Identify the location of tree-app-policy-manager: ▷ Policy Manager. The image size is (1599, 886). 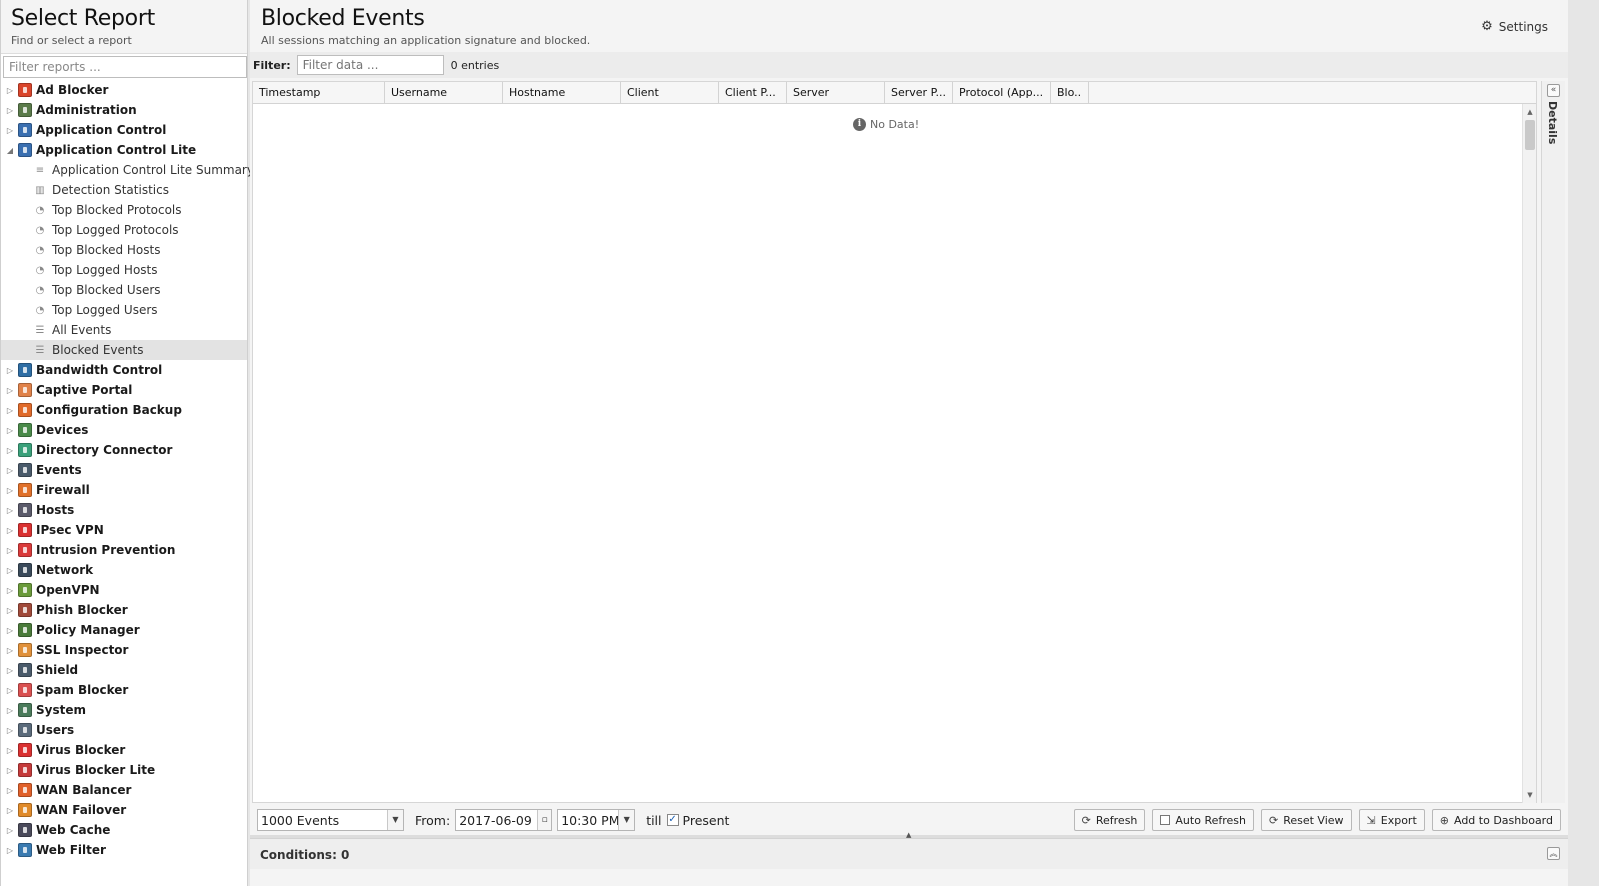
(124, 630).